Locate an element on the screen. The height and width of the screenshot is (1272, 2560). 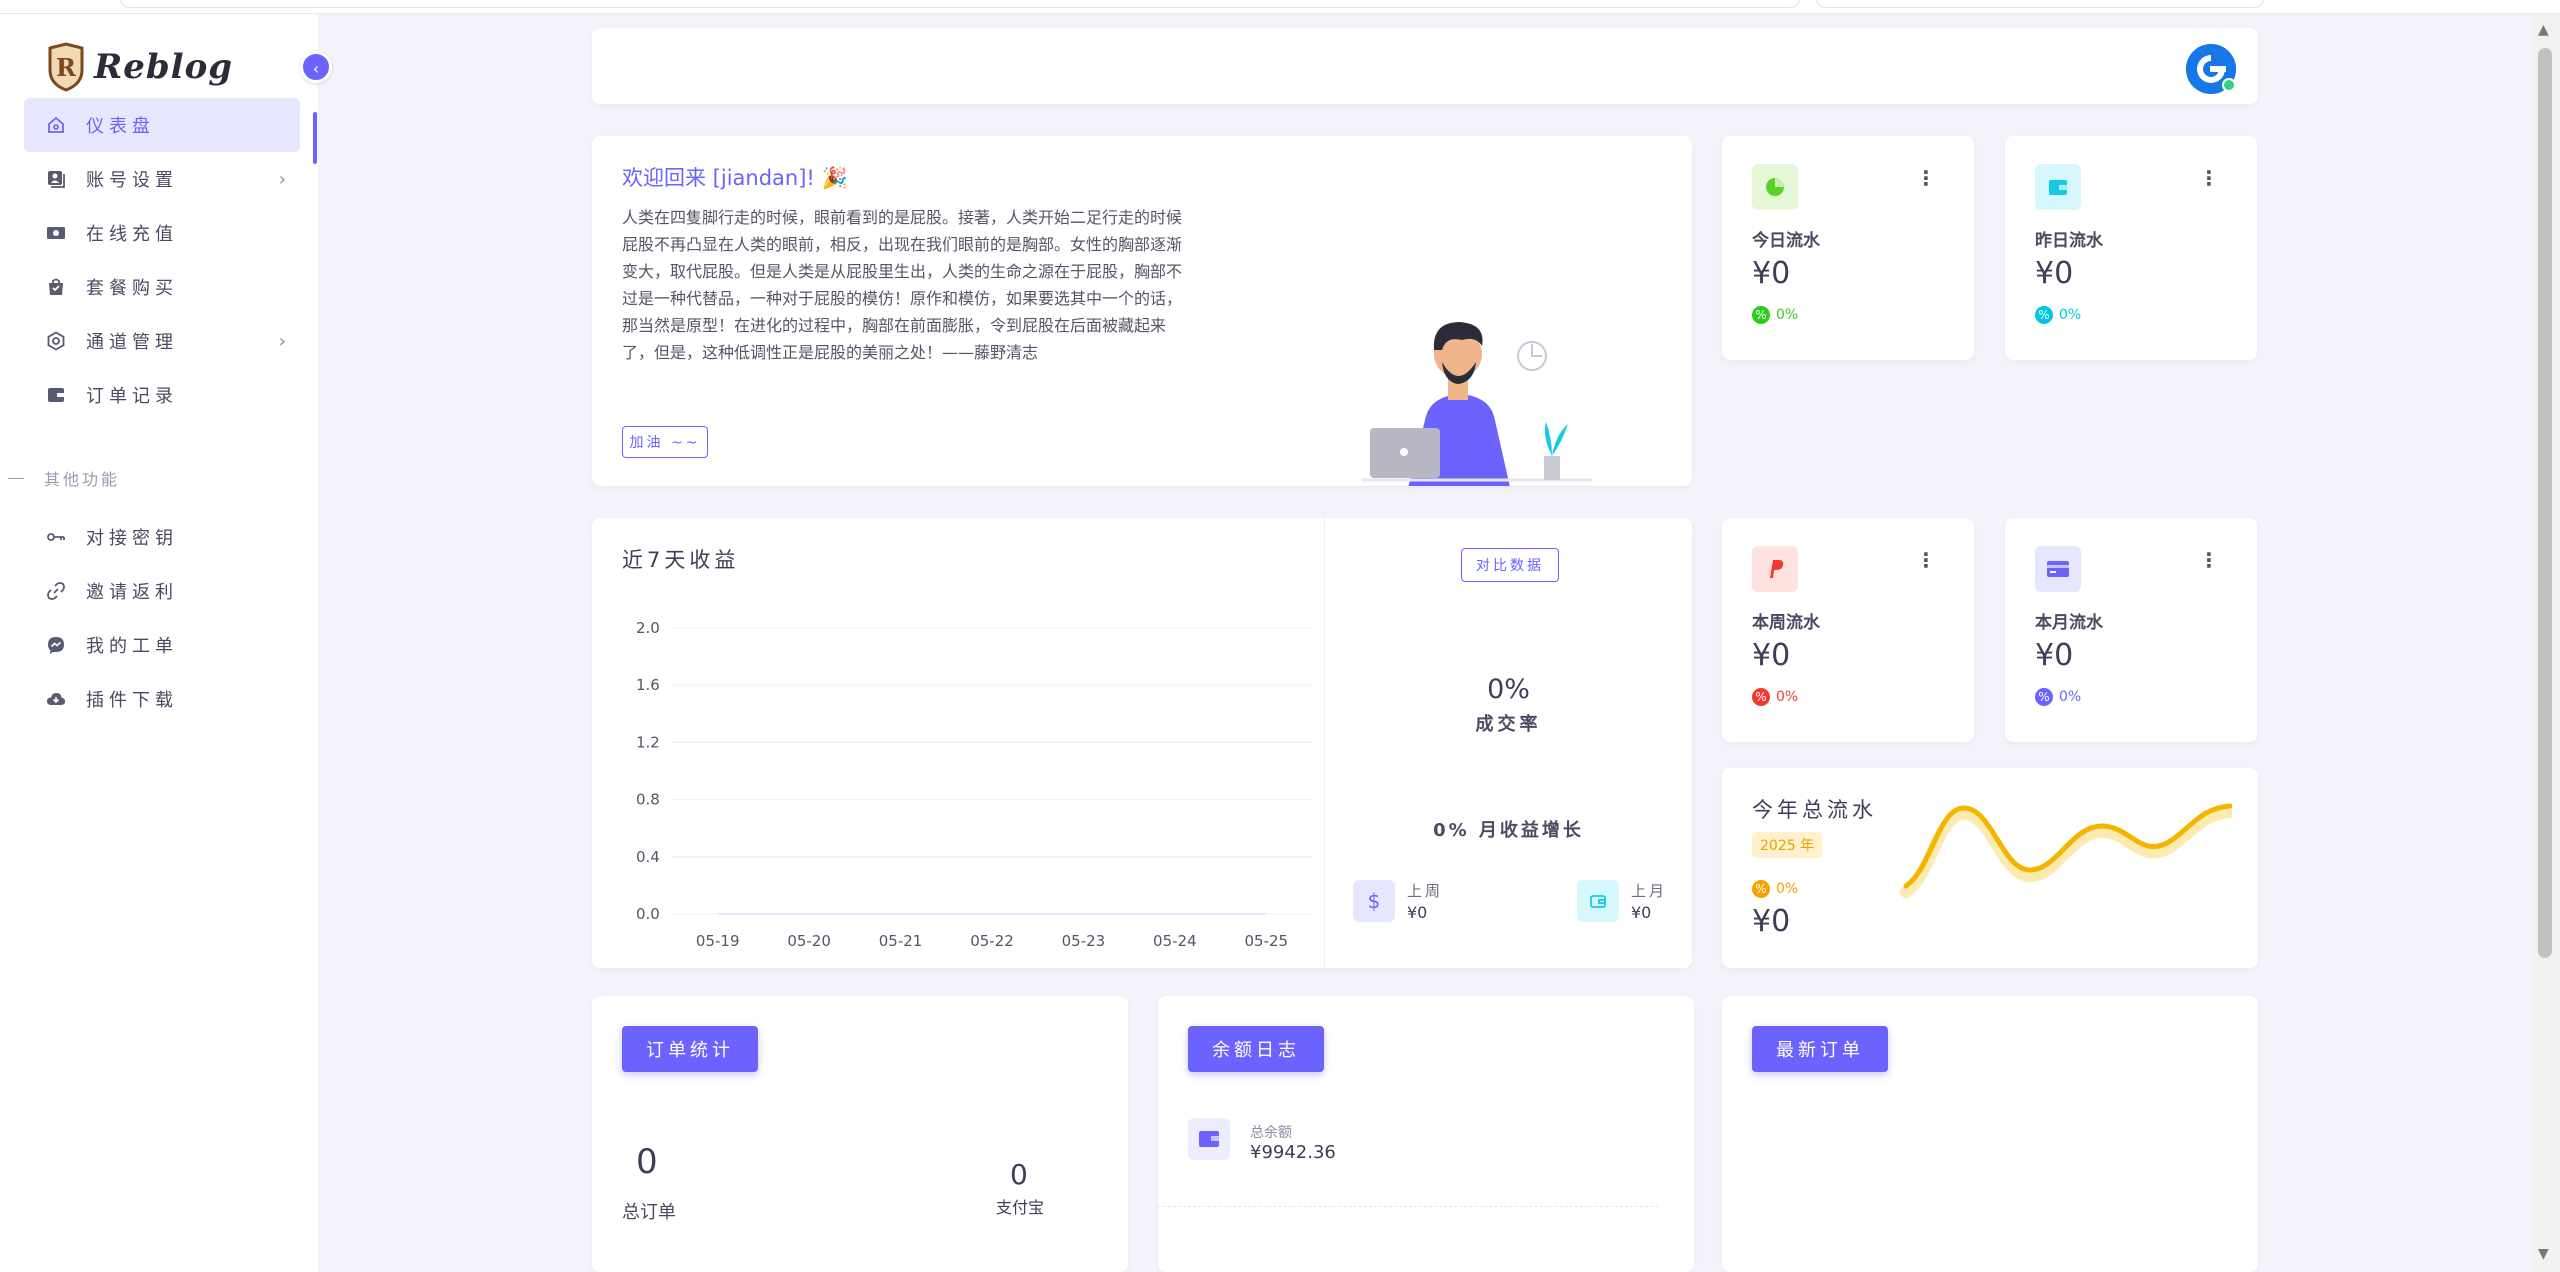
chevron-left-icon: ‹ is located at coordinates (316, 68).